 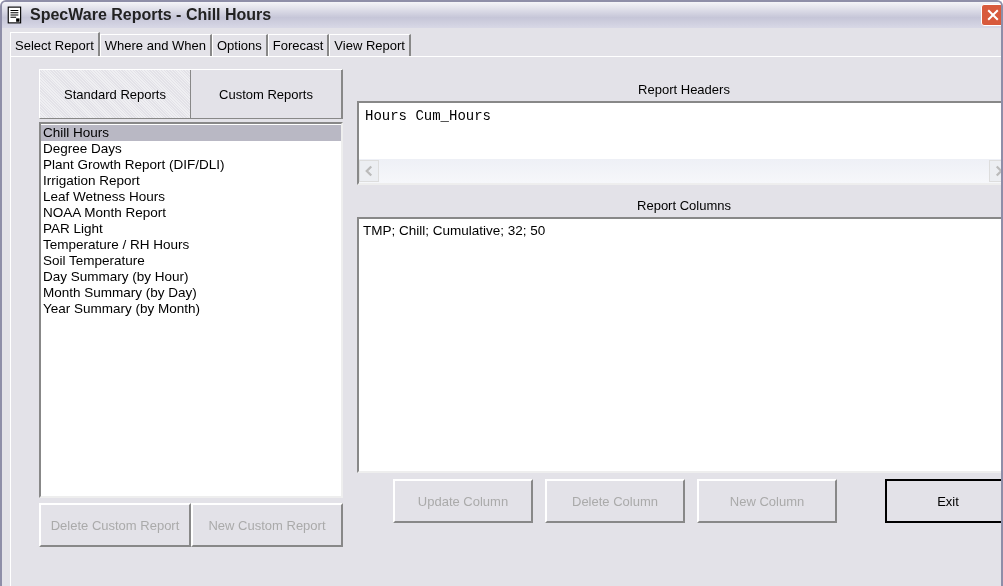 What do you see at coordinates (369, 171) in the screenshot?
I see `scroll-left-icon` at bounding box center [369, 171].